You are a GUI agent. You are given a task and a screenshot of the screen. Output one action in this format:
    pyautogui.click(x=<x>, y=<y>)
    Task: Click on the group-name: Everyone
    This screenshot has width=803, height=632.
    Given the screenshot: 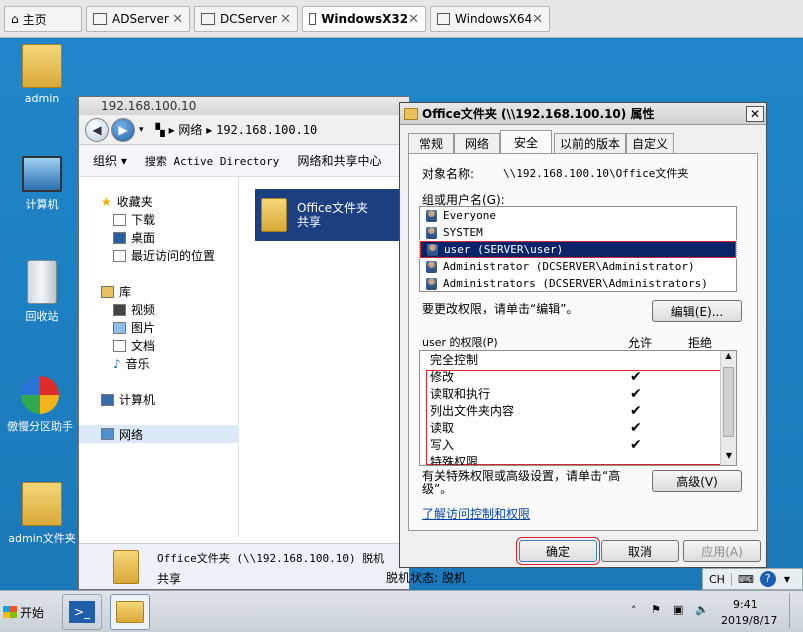 What is the action you would take?
    pyautogui.click(x=469, y=215)
    